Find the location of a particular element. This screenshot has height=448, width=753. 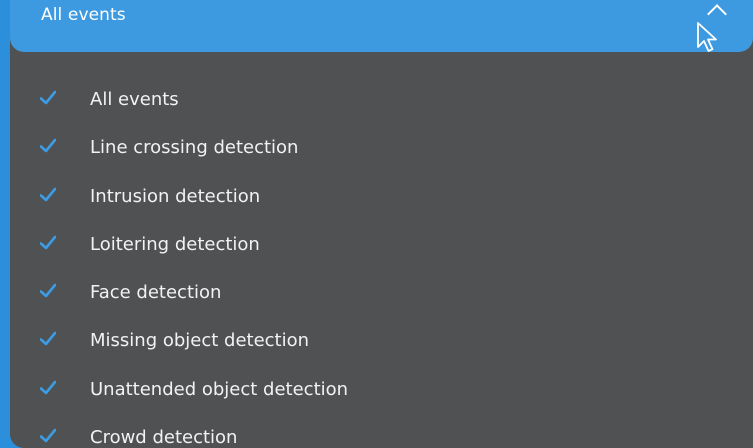

option-label: All events is located at coordinates (134, 99).